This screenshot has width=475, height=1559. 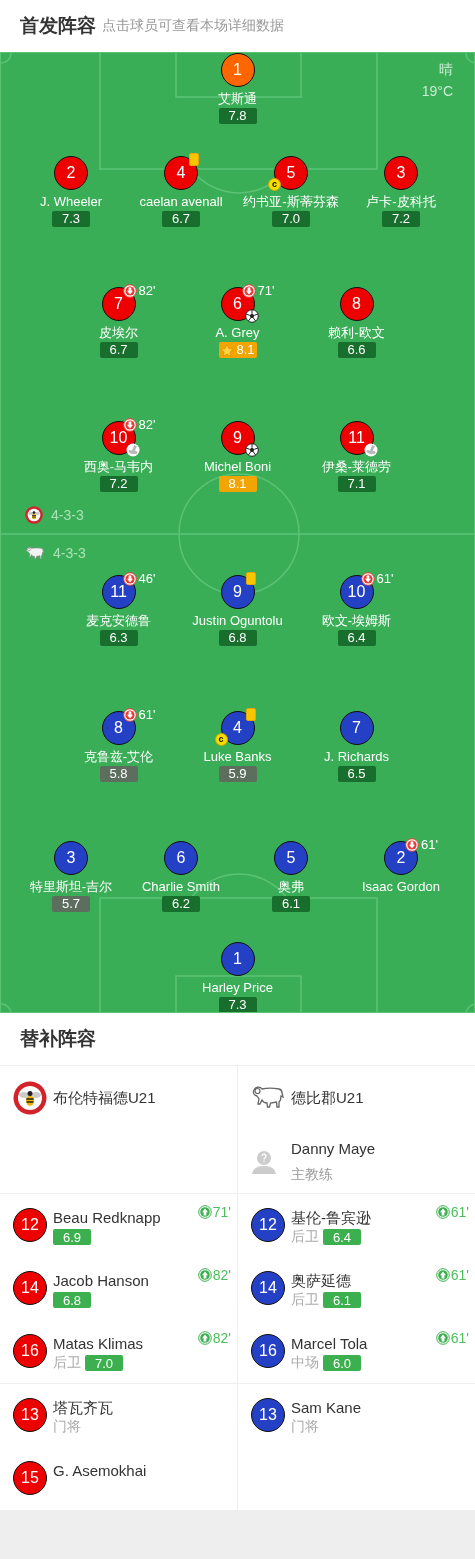 I want to click on player-name: Michel Boni, so click(x=237, y=467).